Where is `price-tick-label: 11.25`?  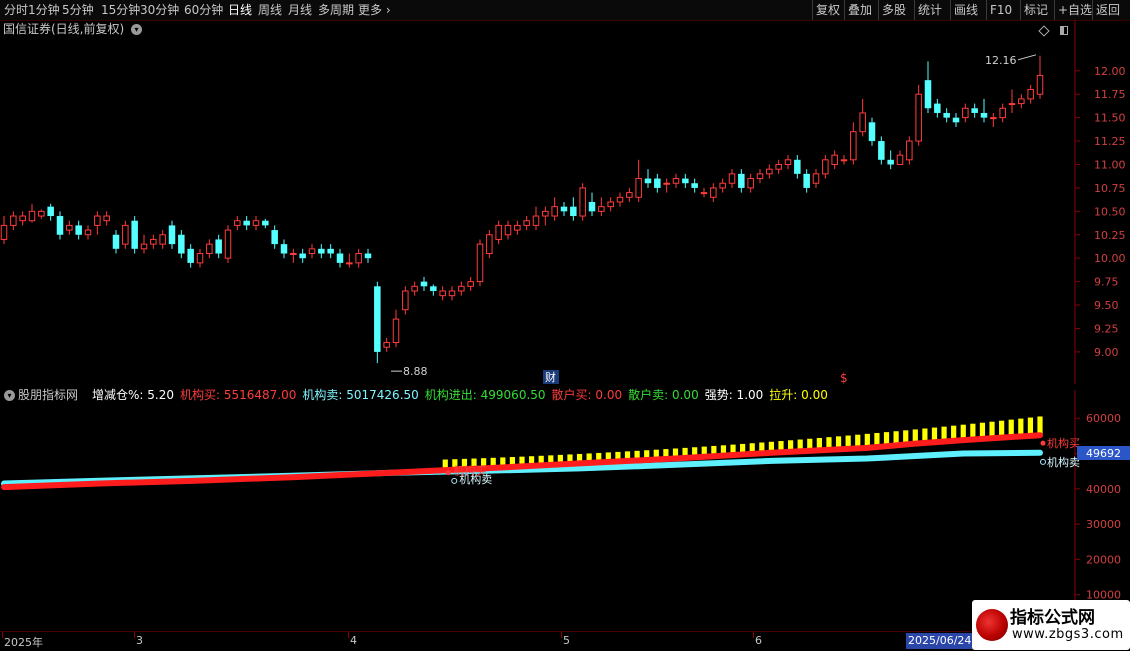 price-tick-label: 11.25 is located at coordinates (1110, 141).